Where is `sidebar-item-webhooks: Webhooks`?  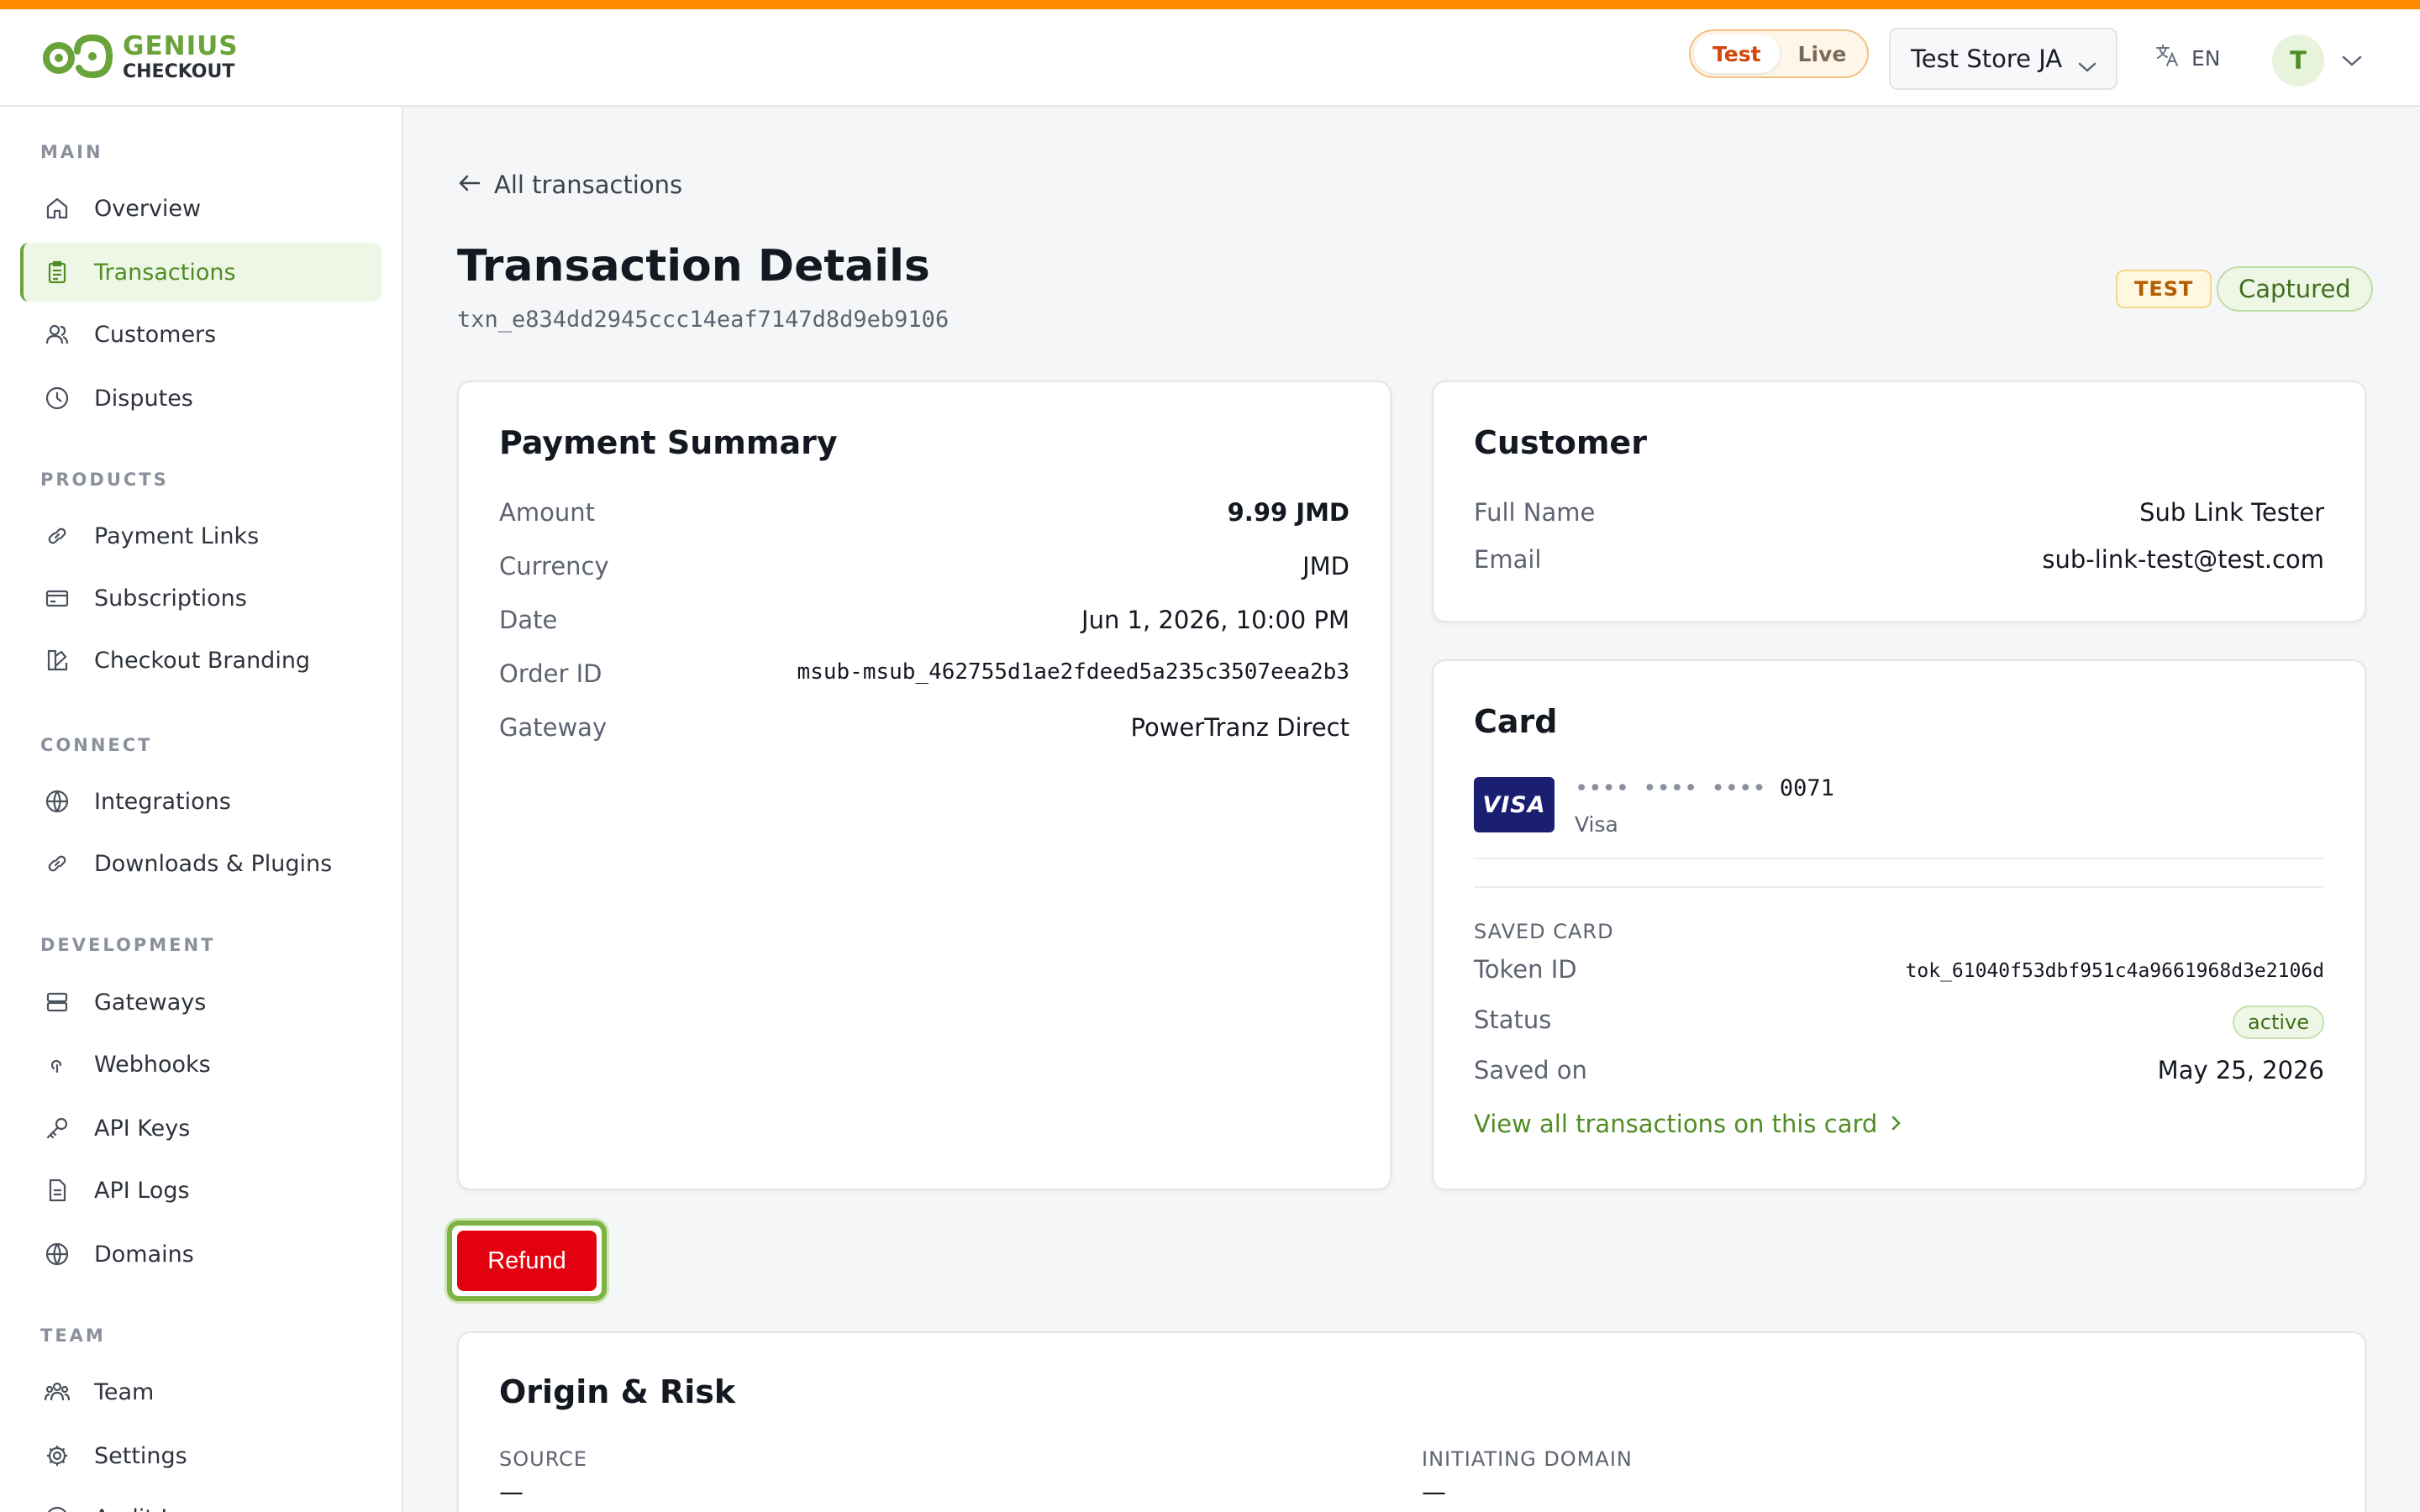 sidebar-item-webhooks: Webhooks is located at coordinates (200, 1064).